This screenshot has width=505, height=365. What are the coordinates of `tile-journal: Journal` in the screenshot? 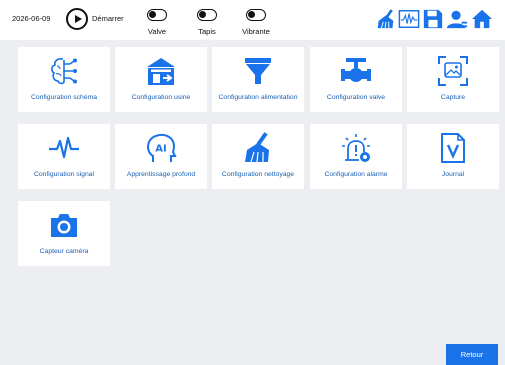 It's located at (453, 156).